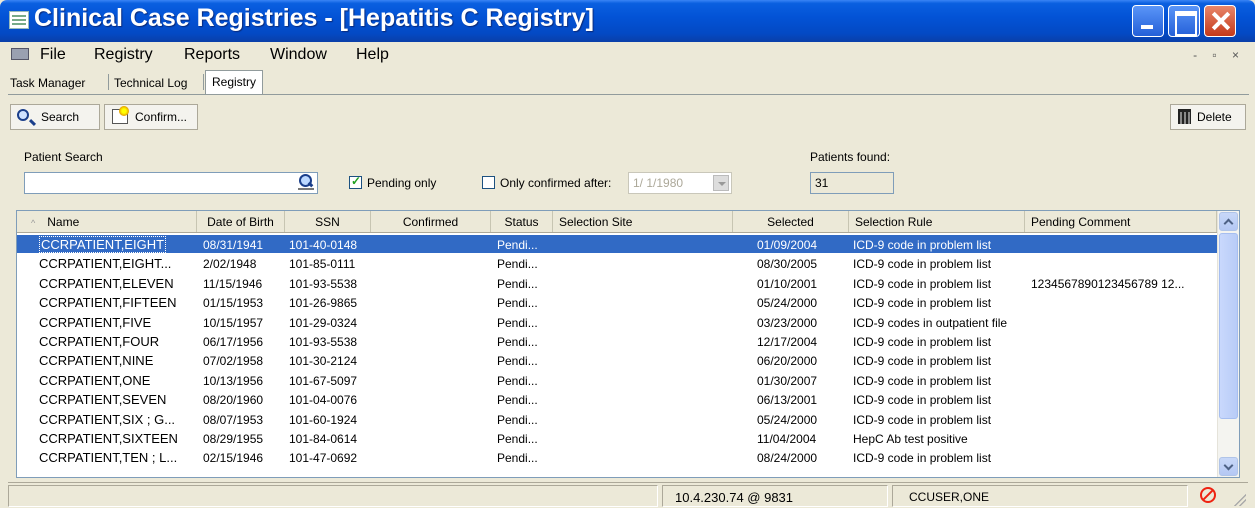 The width and height of the screenshot is (1255, 508). I want to click on scroll-thumb, so click(1228, 326).